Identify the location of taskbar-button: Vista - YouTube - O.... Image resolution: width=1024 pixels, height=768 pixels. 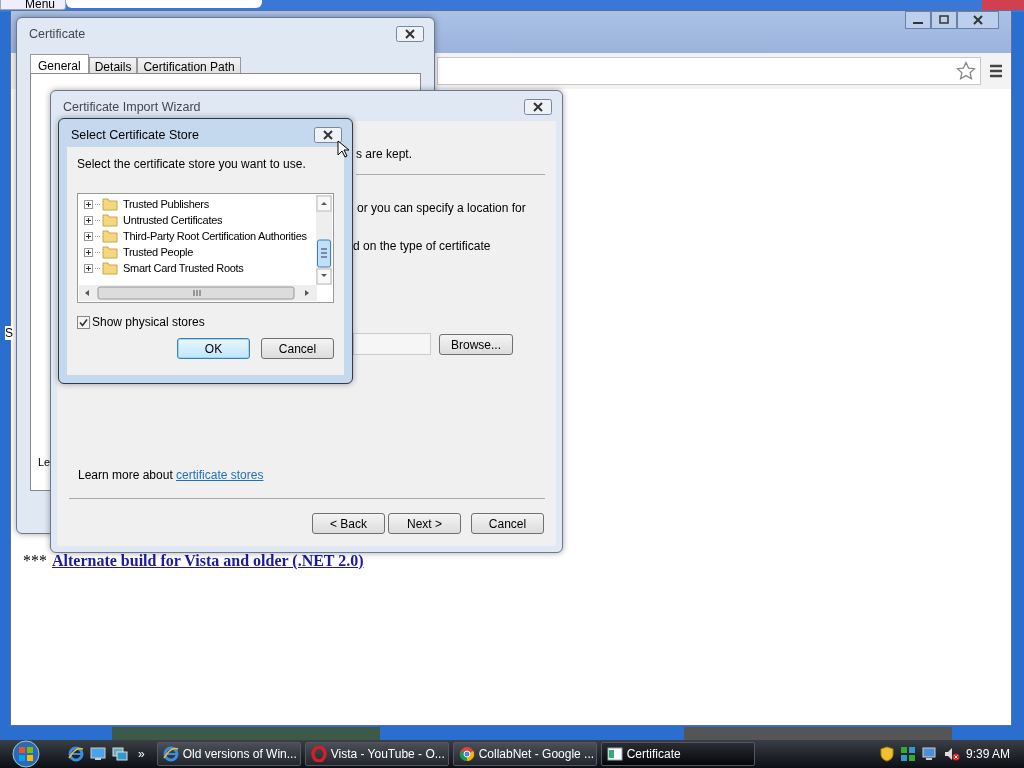
(376, 754).